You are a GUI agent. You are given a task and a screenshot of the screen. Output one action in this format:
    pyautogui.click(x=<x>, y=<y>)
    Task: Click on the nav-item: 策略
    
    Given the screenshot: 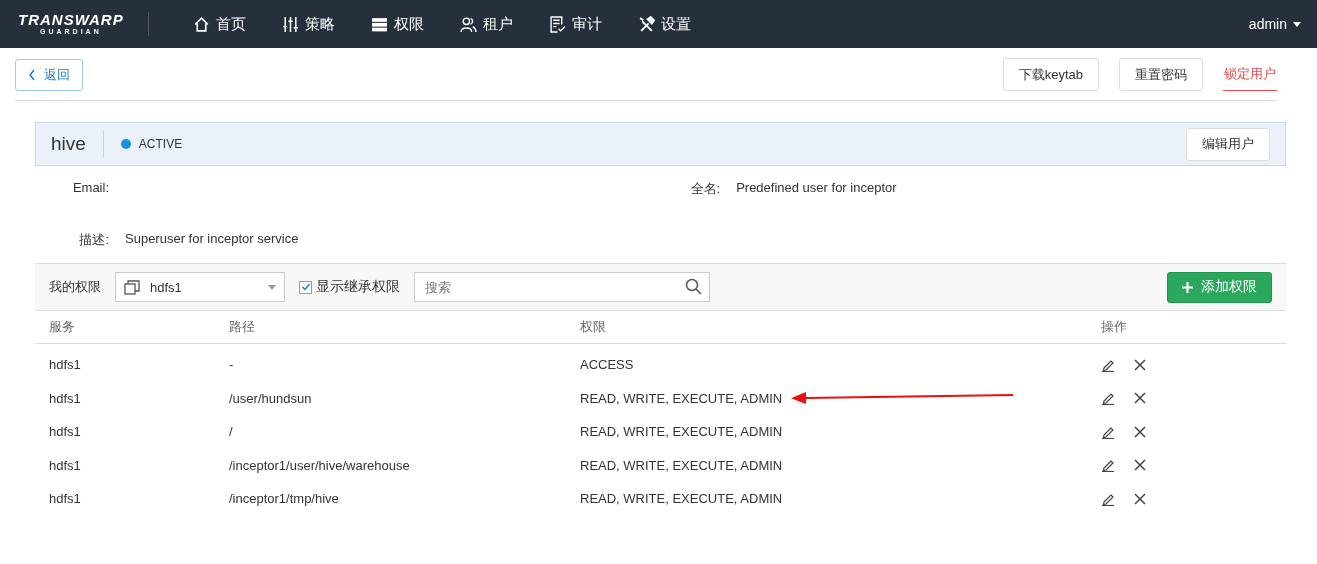 What is the action you would take?
    pyautogui.click(x=308, y=24)
    